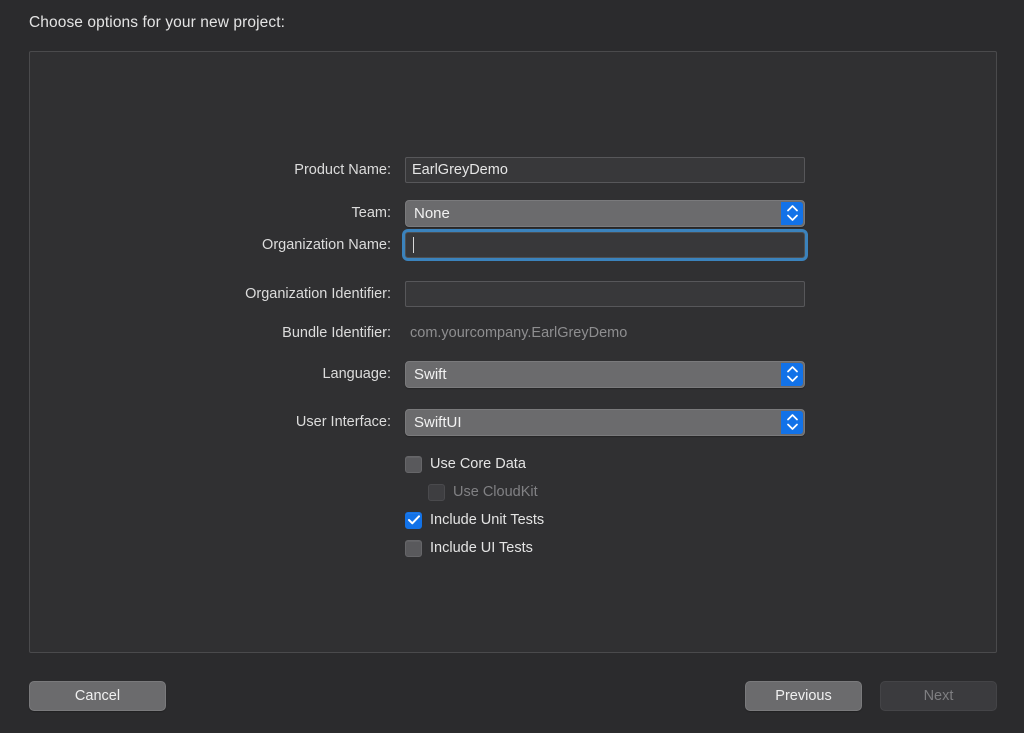 The image size is (1024, 733). I want to click on checkbox-label: Include UI Tests, so click(481, 548).